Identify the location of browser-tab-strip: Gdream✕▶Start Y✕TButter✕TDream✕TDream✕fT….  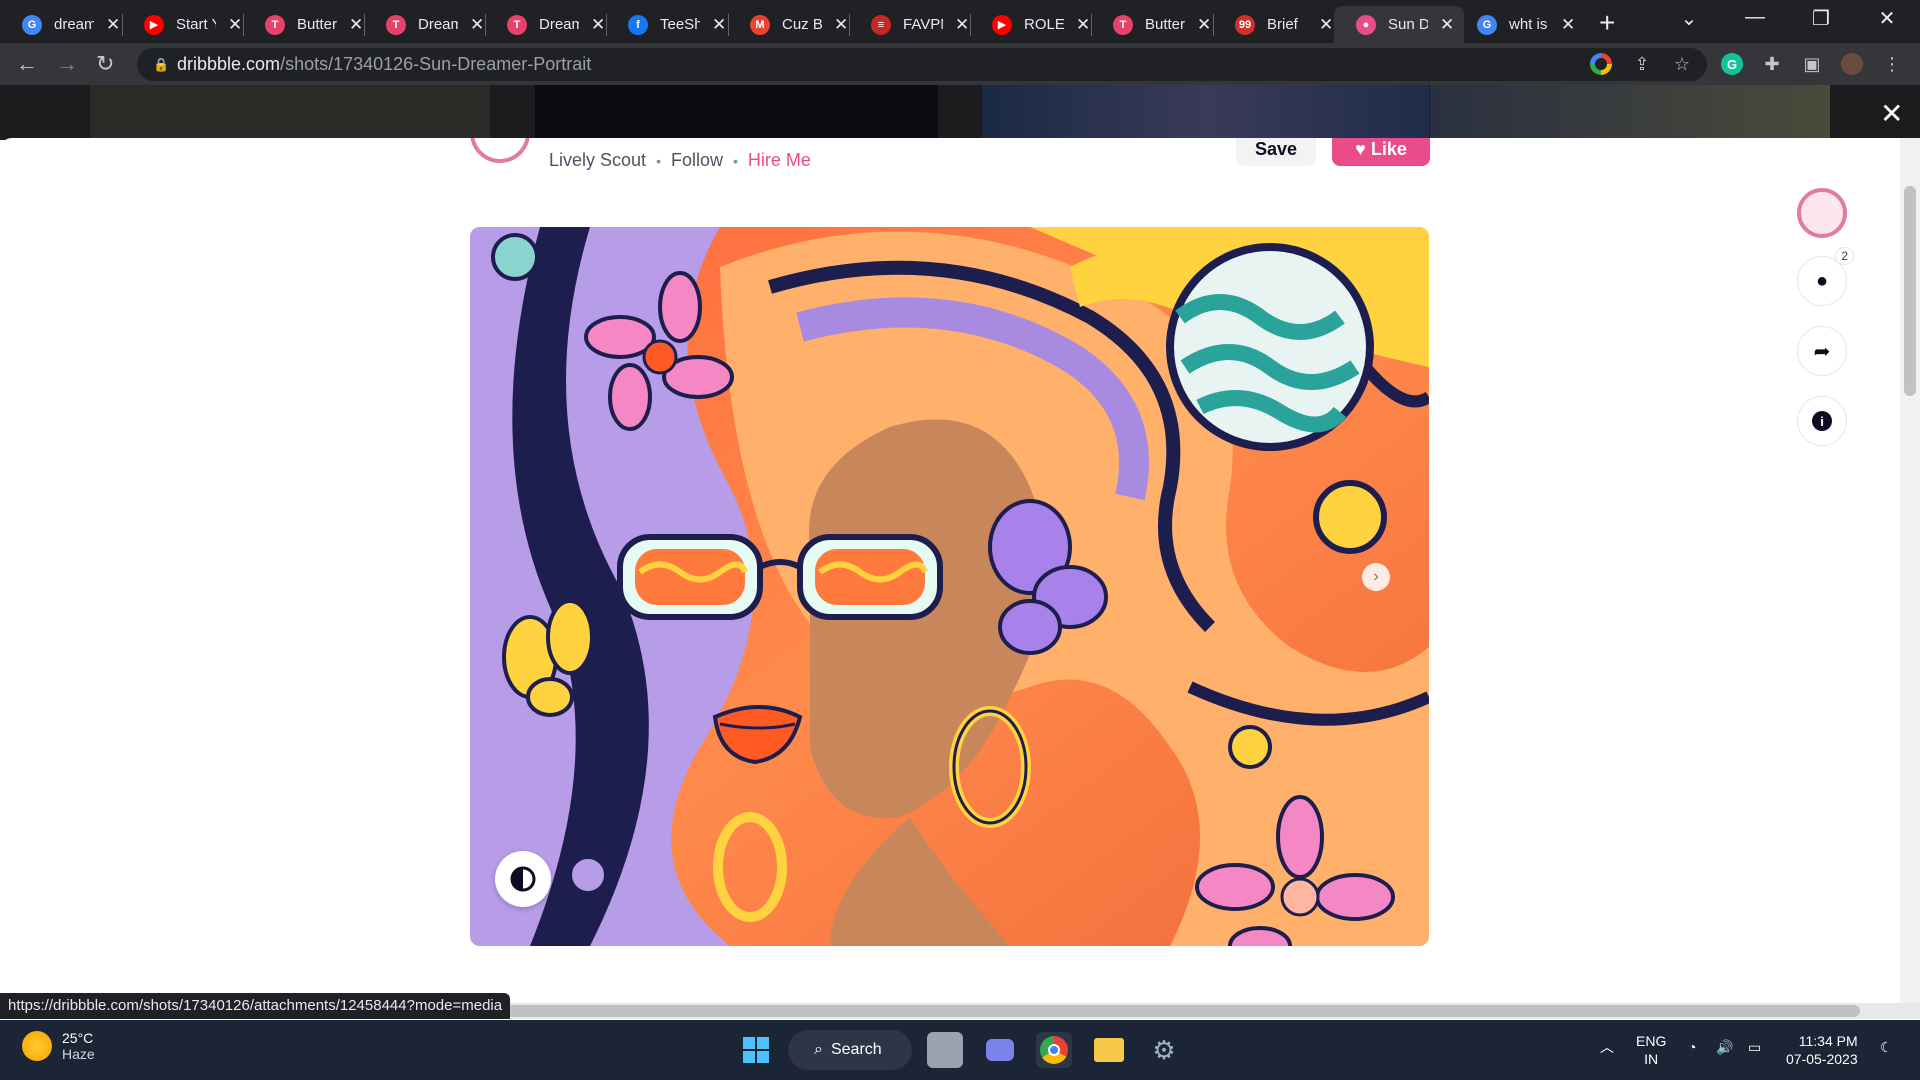
(960, 21).